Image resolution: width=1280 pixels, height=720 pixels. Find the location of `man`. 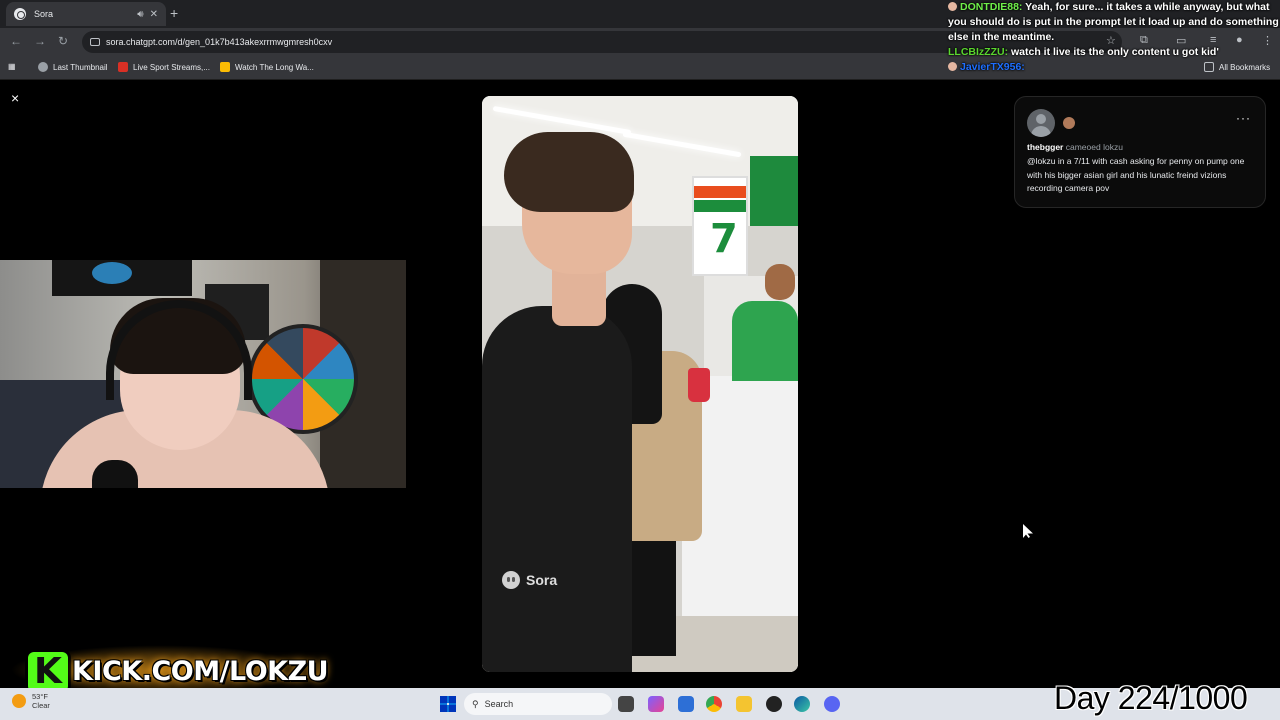

man is located at coordinates (557, 489).